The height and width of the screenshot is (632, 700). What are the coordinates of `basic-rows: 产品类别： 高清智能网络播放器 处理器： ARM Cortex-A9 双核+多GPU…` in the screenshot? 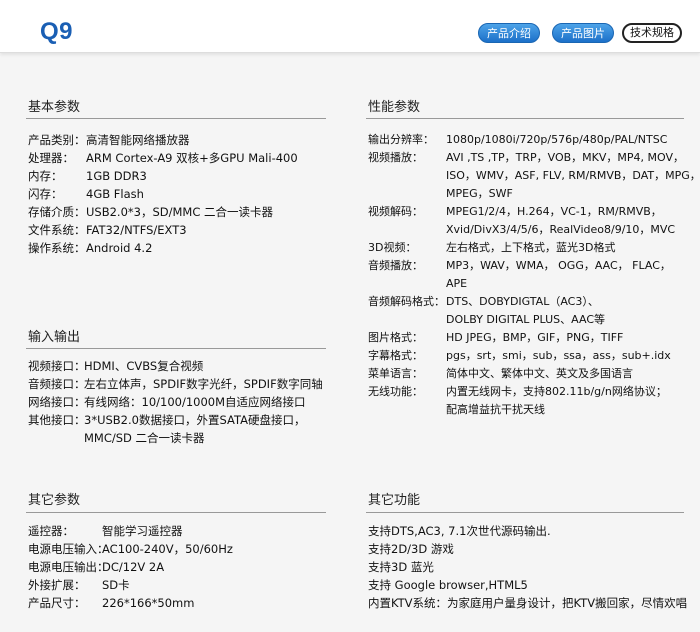 It's located at (163, 194).